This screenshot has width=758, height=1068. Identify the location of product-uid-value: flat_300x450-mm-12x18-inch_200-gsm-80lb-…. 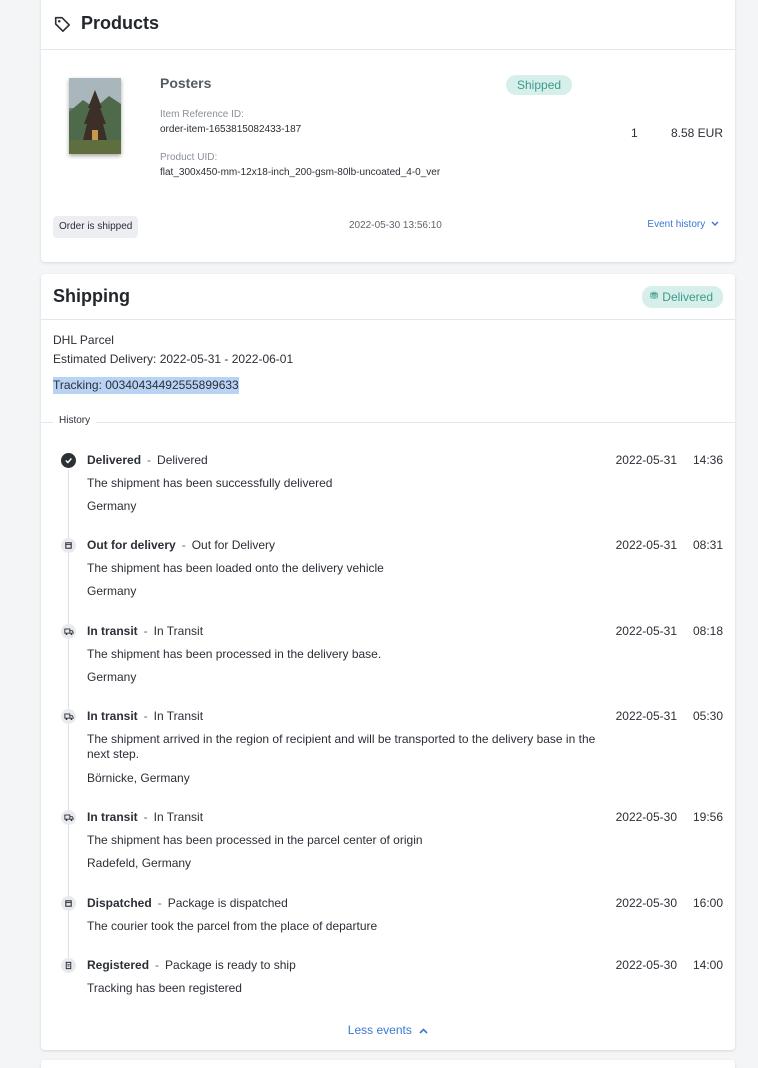
(300, 172).